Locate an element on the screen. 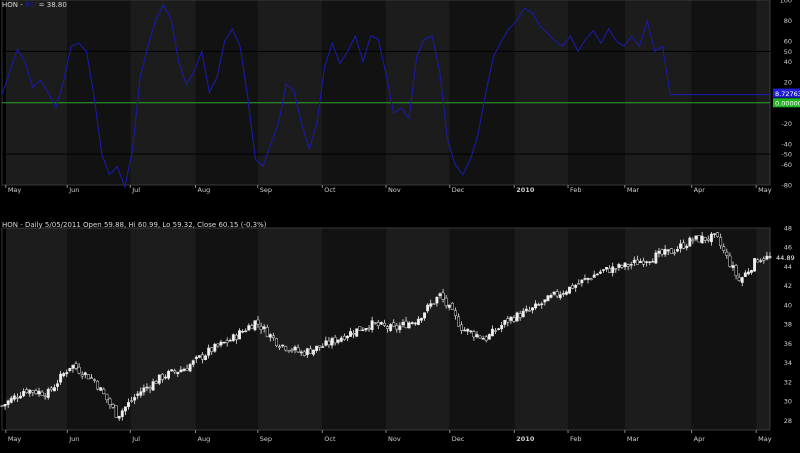  osc-x-tick: Sep is located at coordinates (266, 190).